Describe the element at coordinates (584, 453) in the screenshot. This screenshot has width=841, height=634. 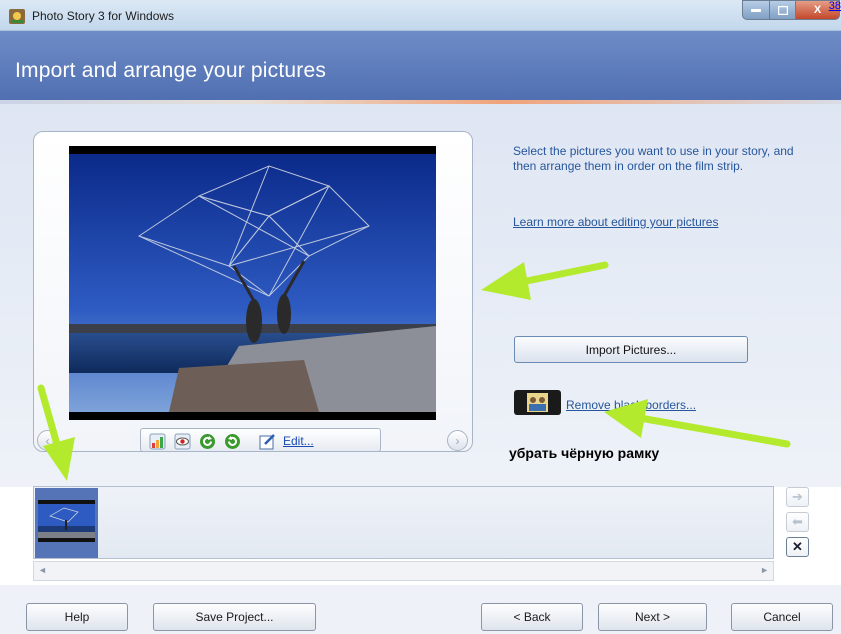
I see `annotation-caption: убрать чёрную рамку` at that location.